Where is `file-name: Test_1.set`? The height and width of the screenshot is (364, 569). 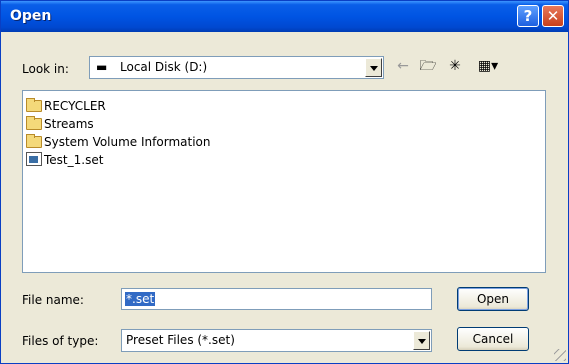
file-name: Test_1.set is located at coordinates (74, 160).